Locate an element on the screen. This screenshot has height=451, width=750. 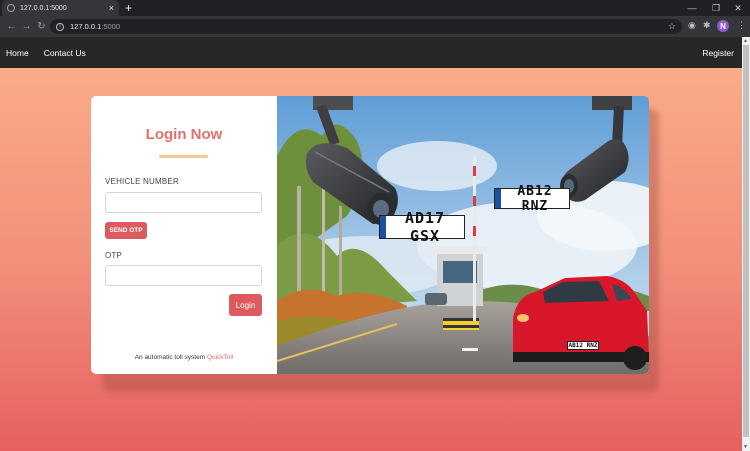
site-navbar: Home Contact Us Register is located at coordinates (371, 52).